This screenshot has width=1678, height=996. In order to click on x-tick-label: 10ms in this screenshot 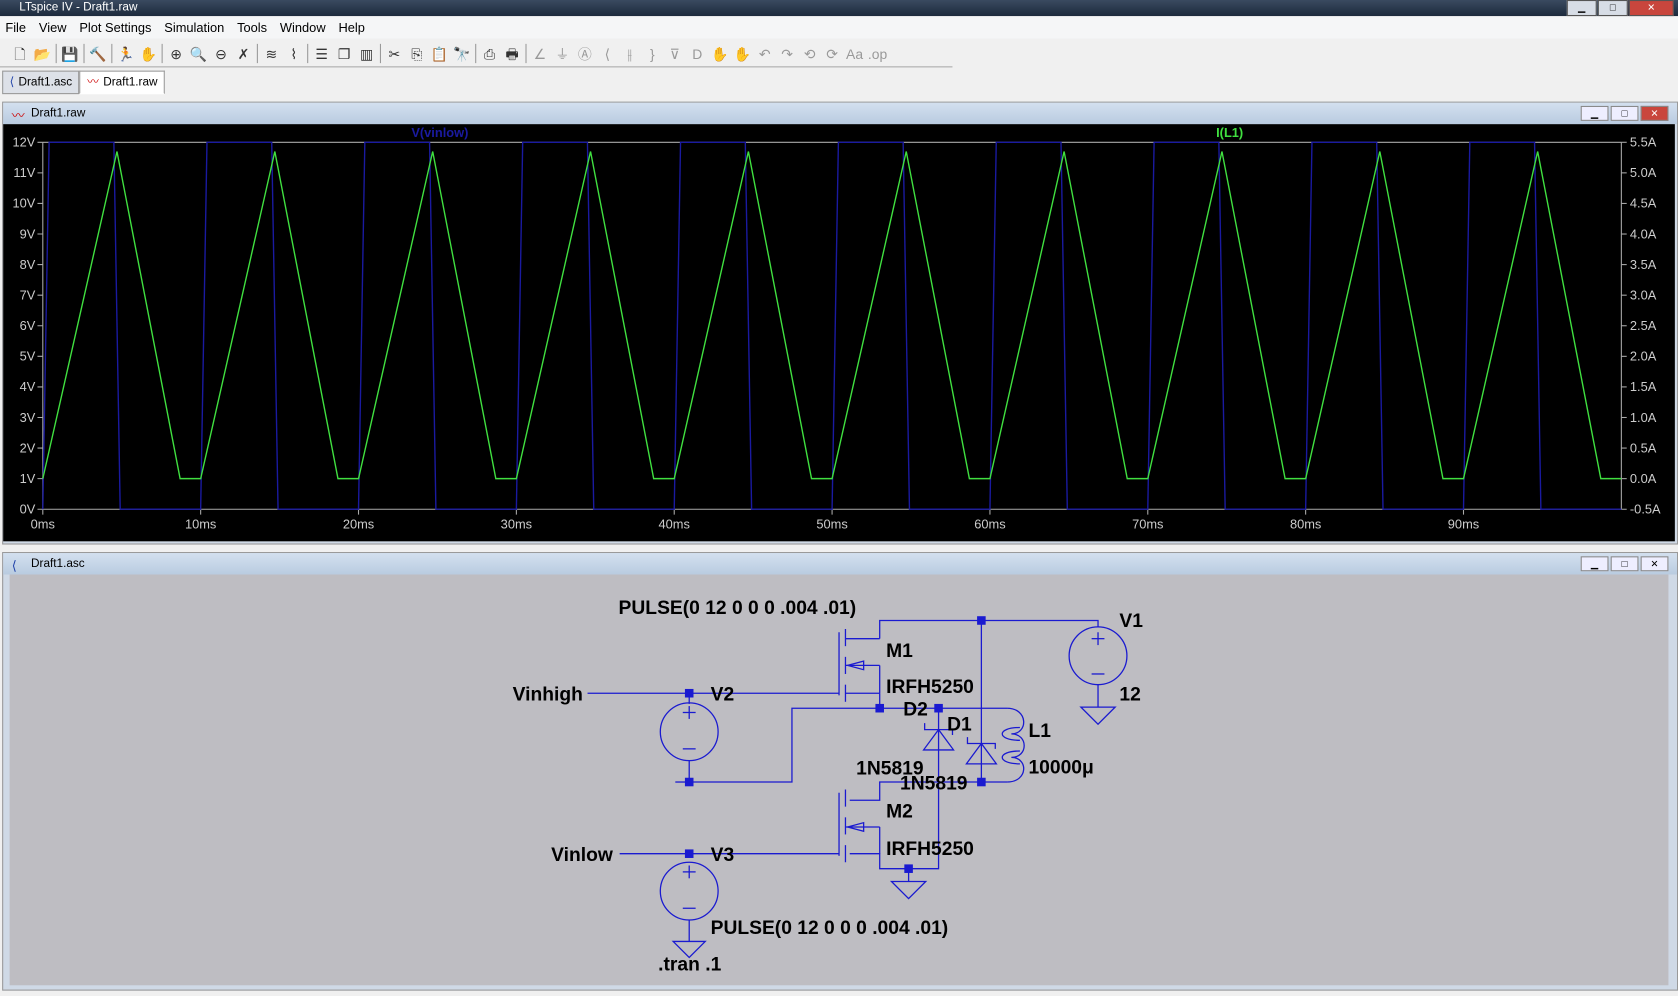, I will do `click(200, 523)`.